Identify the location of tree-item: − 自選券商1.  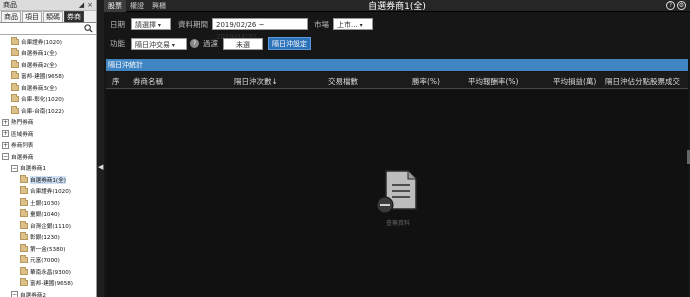
(48, 169).